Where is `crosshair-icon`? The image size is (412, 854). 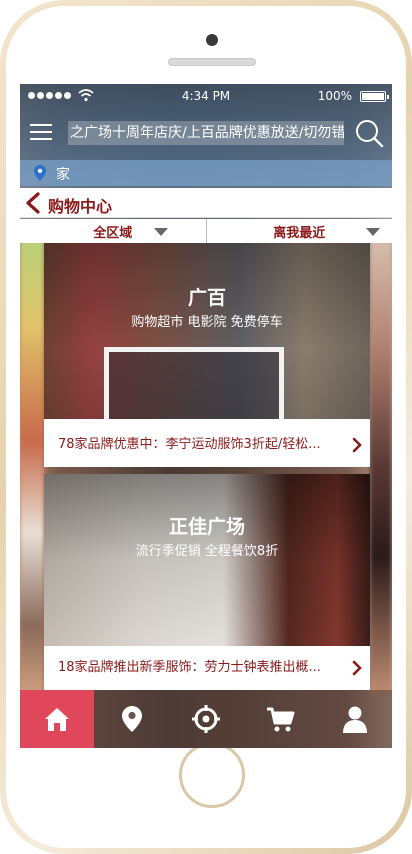 crosshair-icon is located at coordinates (206, 719).